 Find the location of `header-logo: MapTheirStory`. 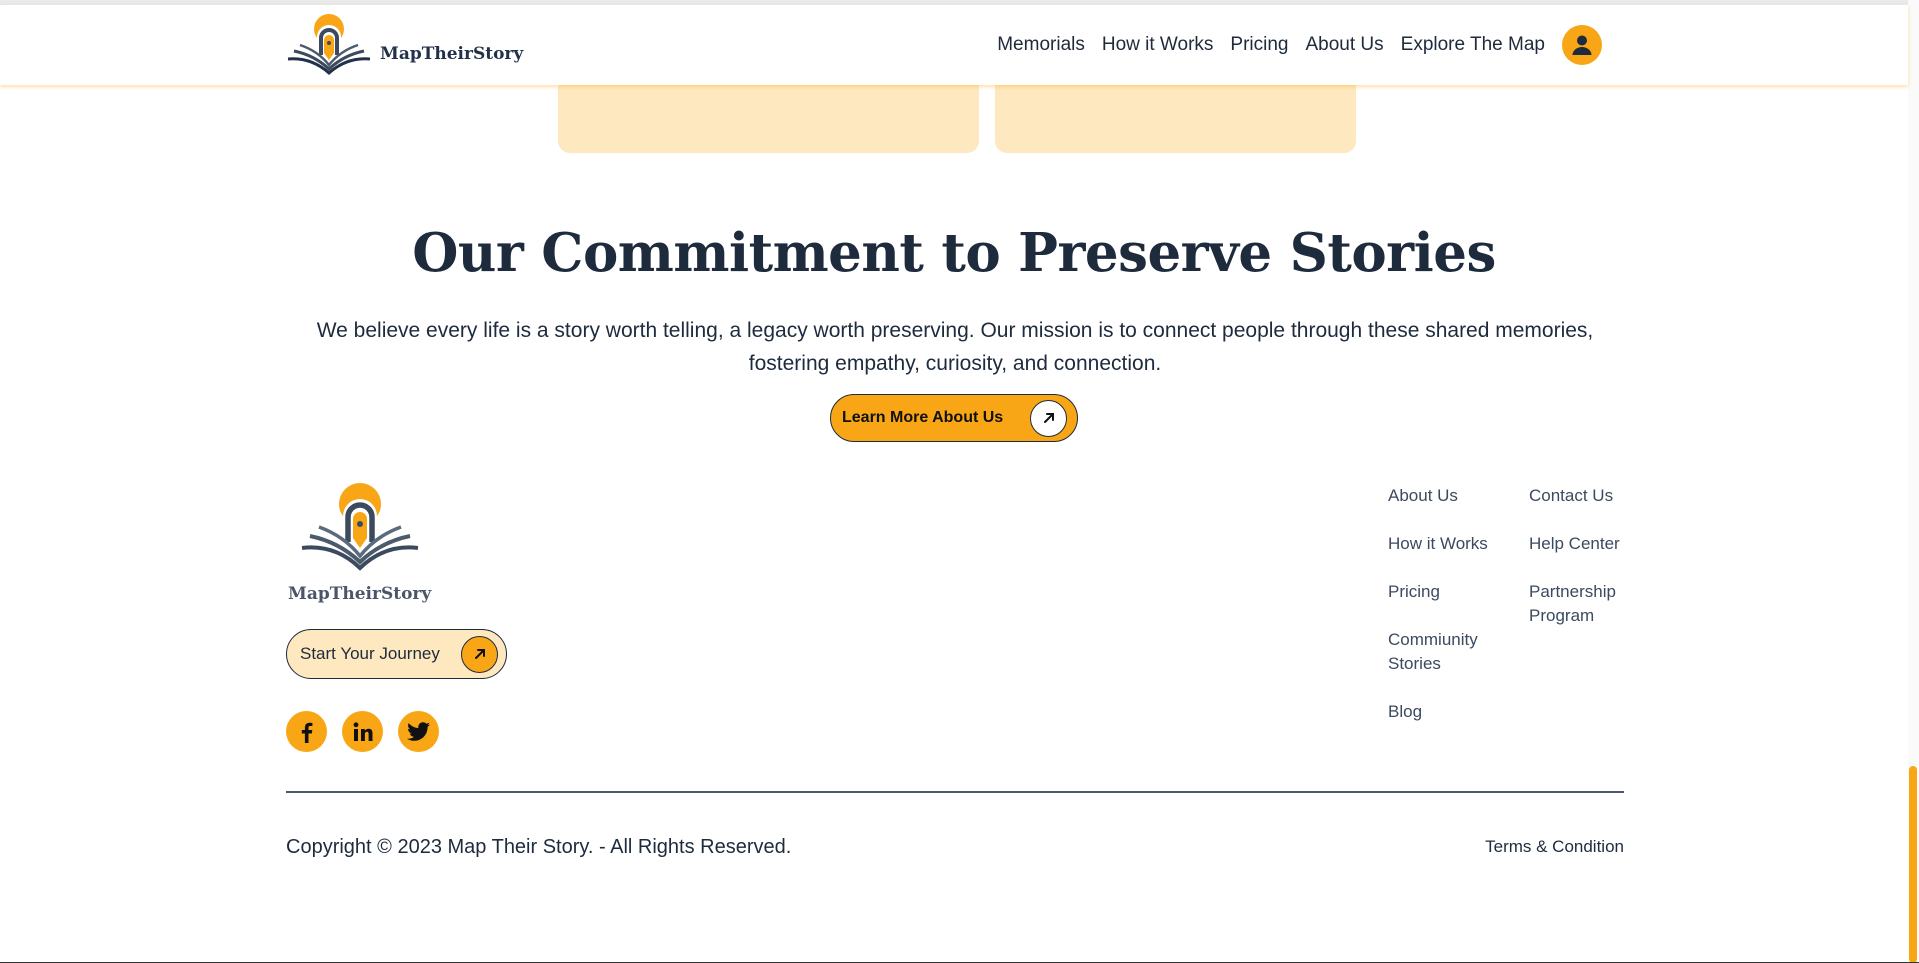

header-logo: MapTheirStory is located at coordinates (404, 46).